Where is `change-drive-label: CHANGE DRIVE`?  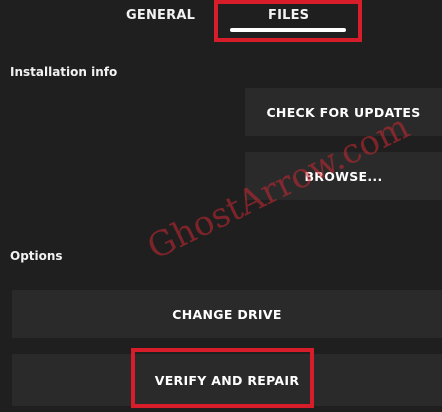
change-drive-label: CHANGE DRIVE is located at coordinates (227, 314).